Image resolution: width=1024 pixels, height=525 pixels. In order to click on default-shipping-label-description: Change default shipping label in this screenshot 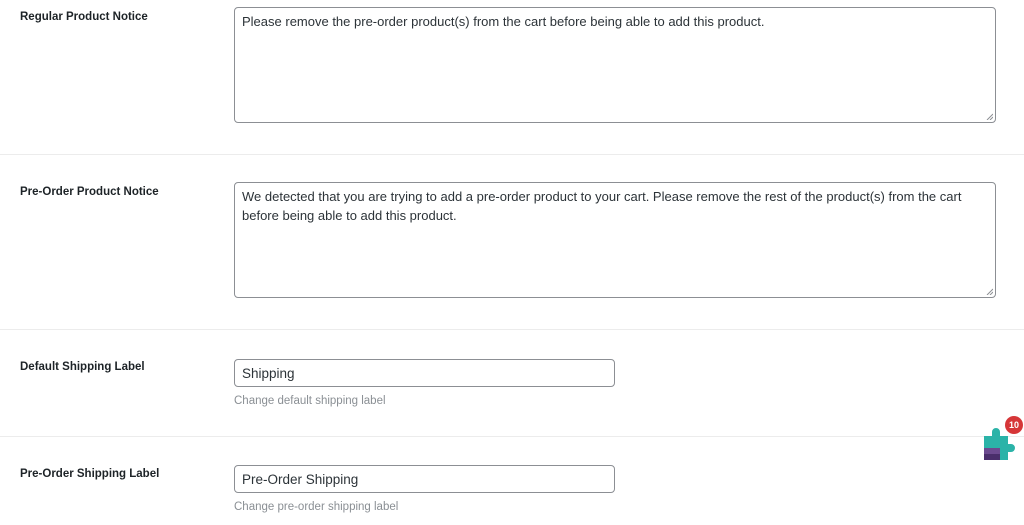, I will do `click(310, 401)`.